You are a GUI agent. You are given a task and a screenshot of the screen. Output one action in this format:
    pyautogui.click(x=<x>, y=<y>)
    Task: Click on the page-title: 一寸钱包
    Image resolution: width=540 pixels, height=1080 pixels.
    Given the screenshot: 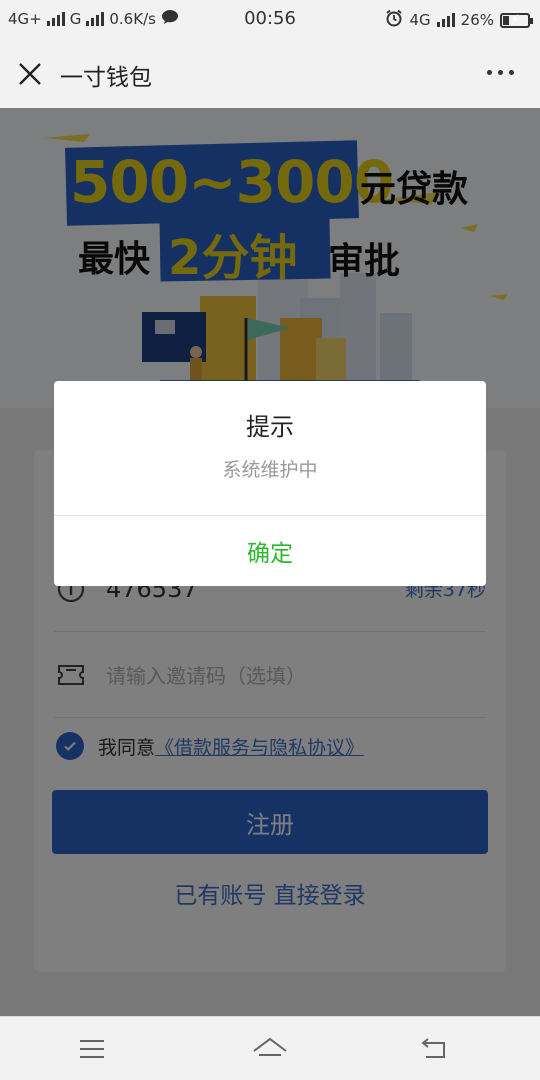 What is the action you would take?
    pyautogui.click(x=106, y=78)
    